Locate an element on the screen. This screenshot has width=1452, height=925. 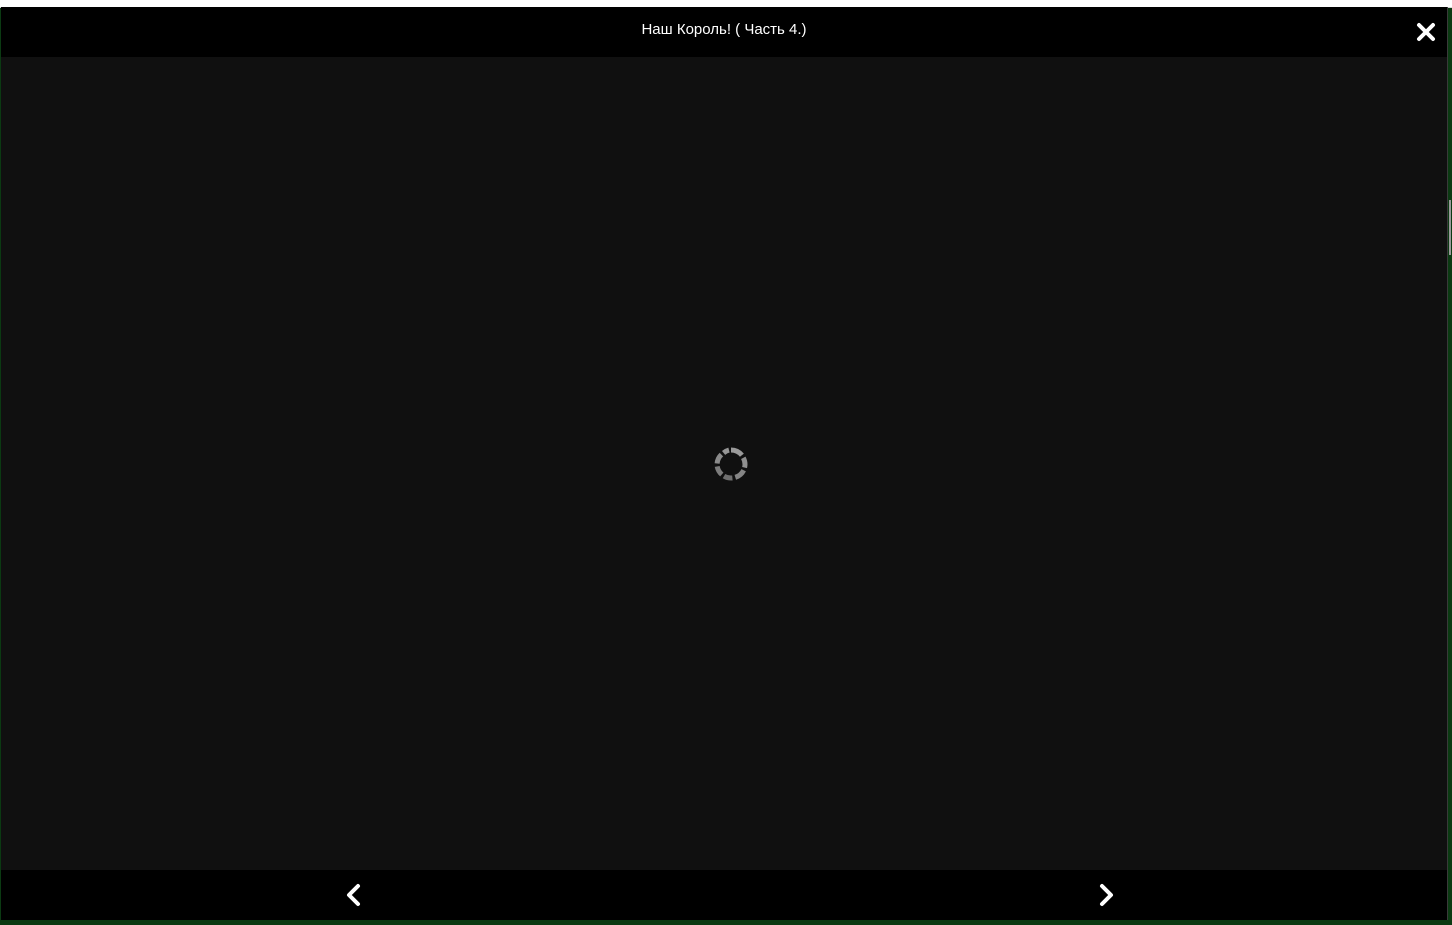
previous-button is located at coordinates (354, 895).